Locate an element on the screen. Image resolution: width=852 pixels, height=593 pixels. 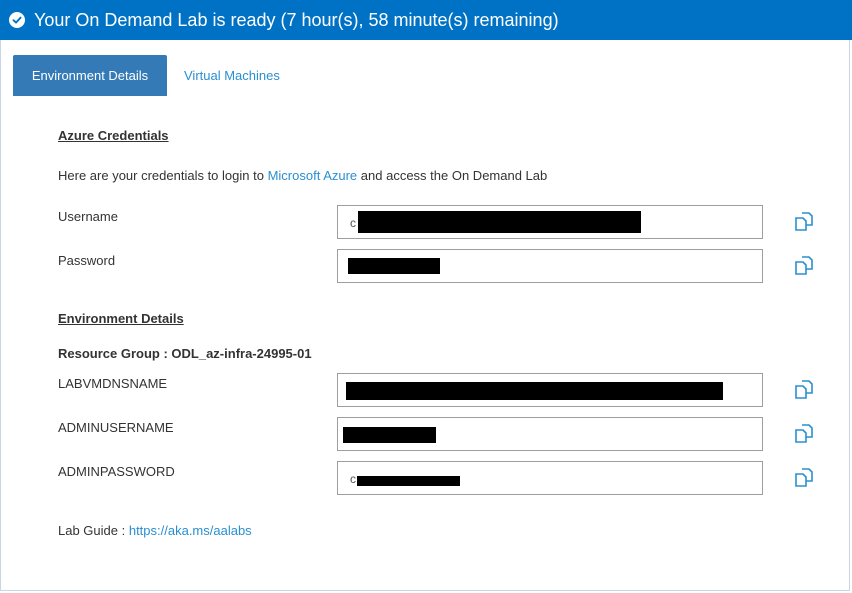
labvmdnsname-label: LABVMDNSNAME is located at coordinates (113, 383).